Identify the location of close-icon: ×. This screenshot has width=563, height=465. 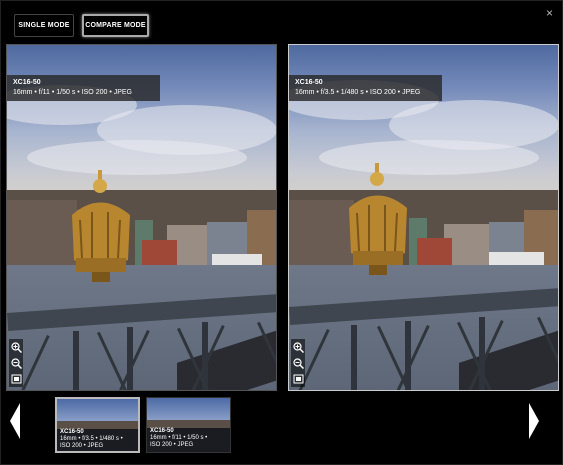
(549, 13).